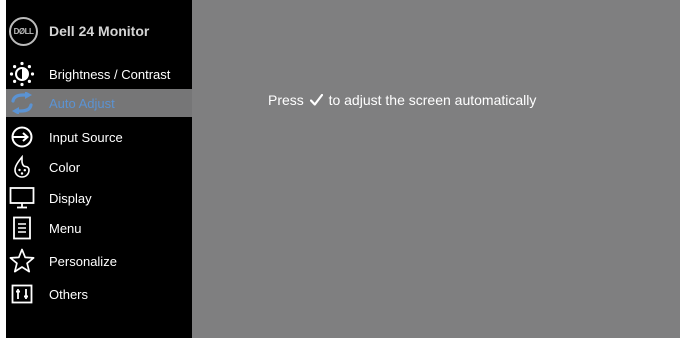 The width and height of the screenshot is (682, 340). I want to click on input-source-icon, so click(22, 137).